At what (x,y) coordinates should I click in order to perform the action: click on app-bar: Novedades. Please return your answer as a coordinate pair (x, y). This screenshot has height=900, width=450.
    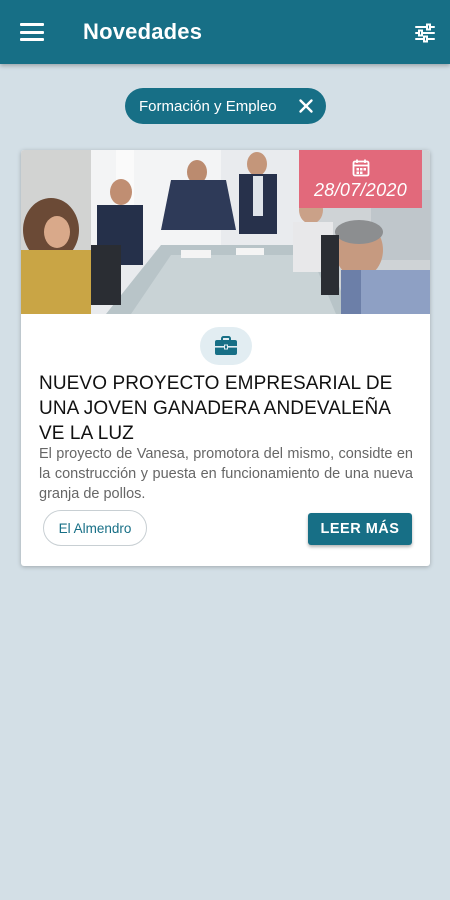
    Looking at the image, I should click on (225, 32).